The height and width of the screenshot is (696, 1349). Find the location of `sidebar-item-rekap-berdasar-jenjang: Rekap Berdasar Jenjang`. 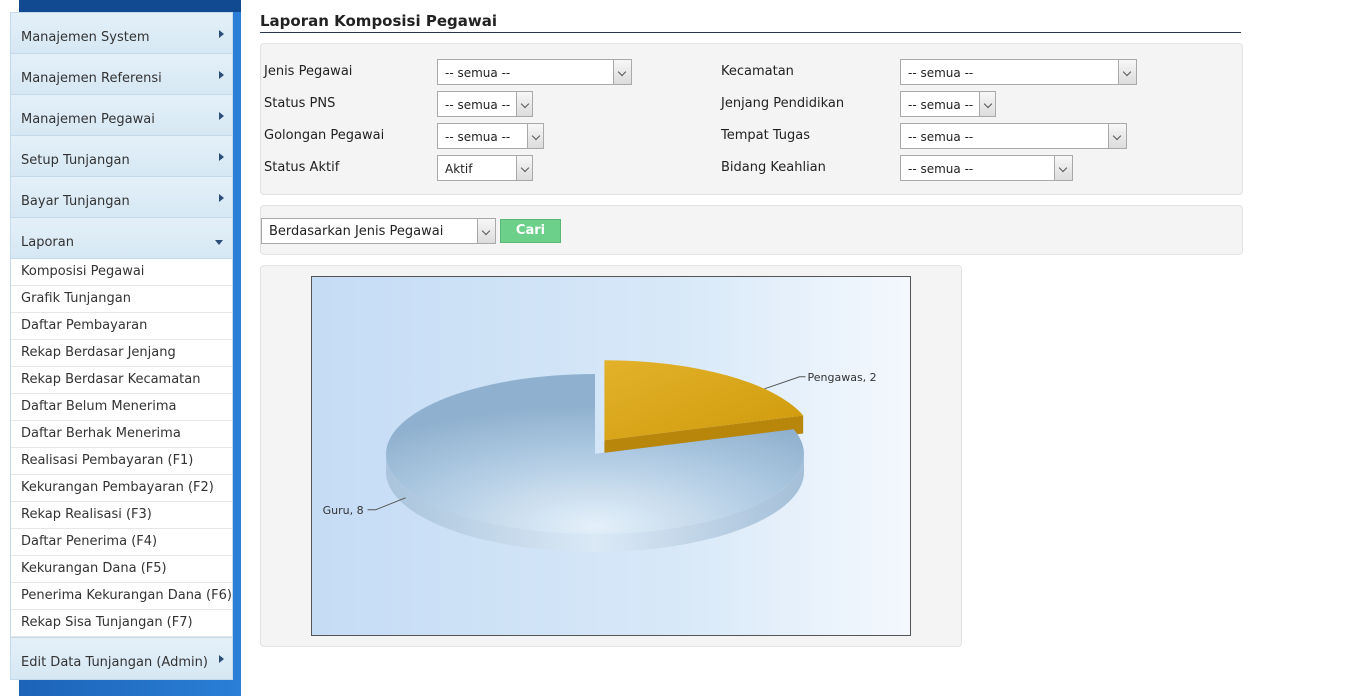

sidebar-item-rekap-berdasar-jenjang: Rekap Berdasar Jenjang is located at coordinates (121, 353).